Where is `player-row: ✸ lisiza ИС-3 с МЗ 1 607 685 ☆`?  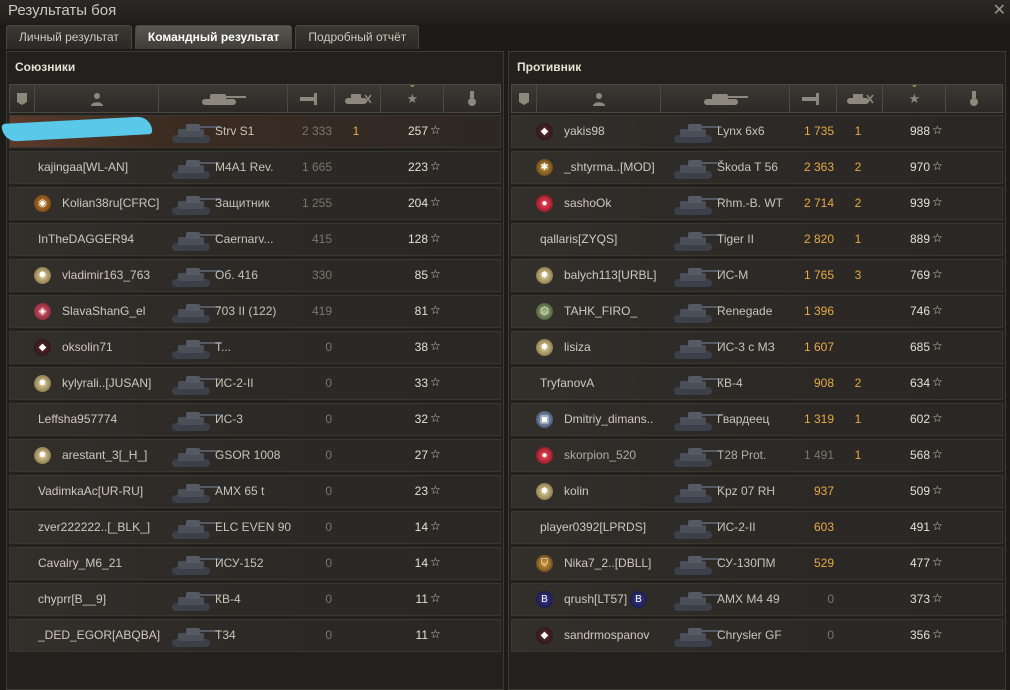 player-row: ✸ lisiza ИС-3 с МЗ 1 607 685 ☆ is located at coordinates (757, 347).